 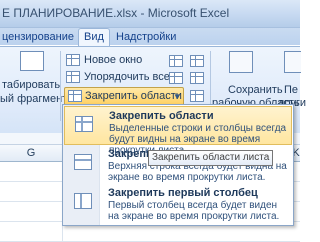 I want to click on reset-window-position-icon, so click(x=197, y=96).